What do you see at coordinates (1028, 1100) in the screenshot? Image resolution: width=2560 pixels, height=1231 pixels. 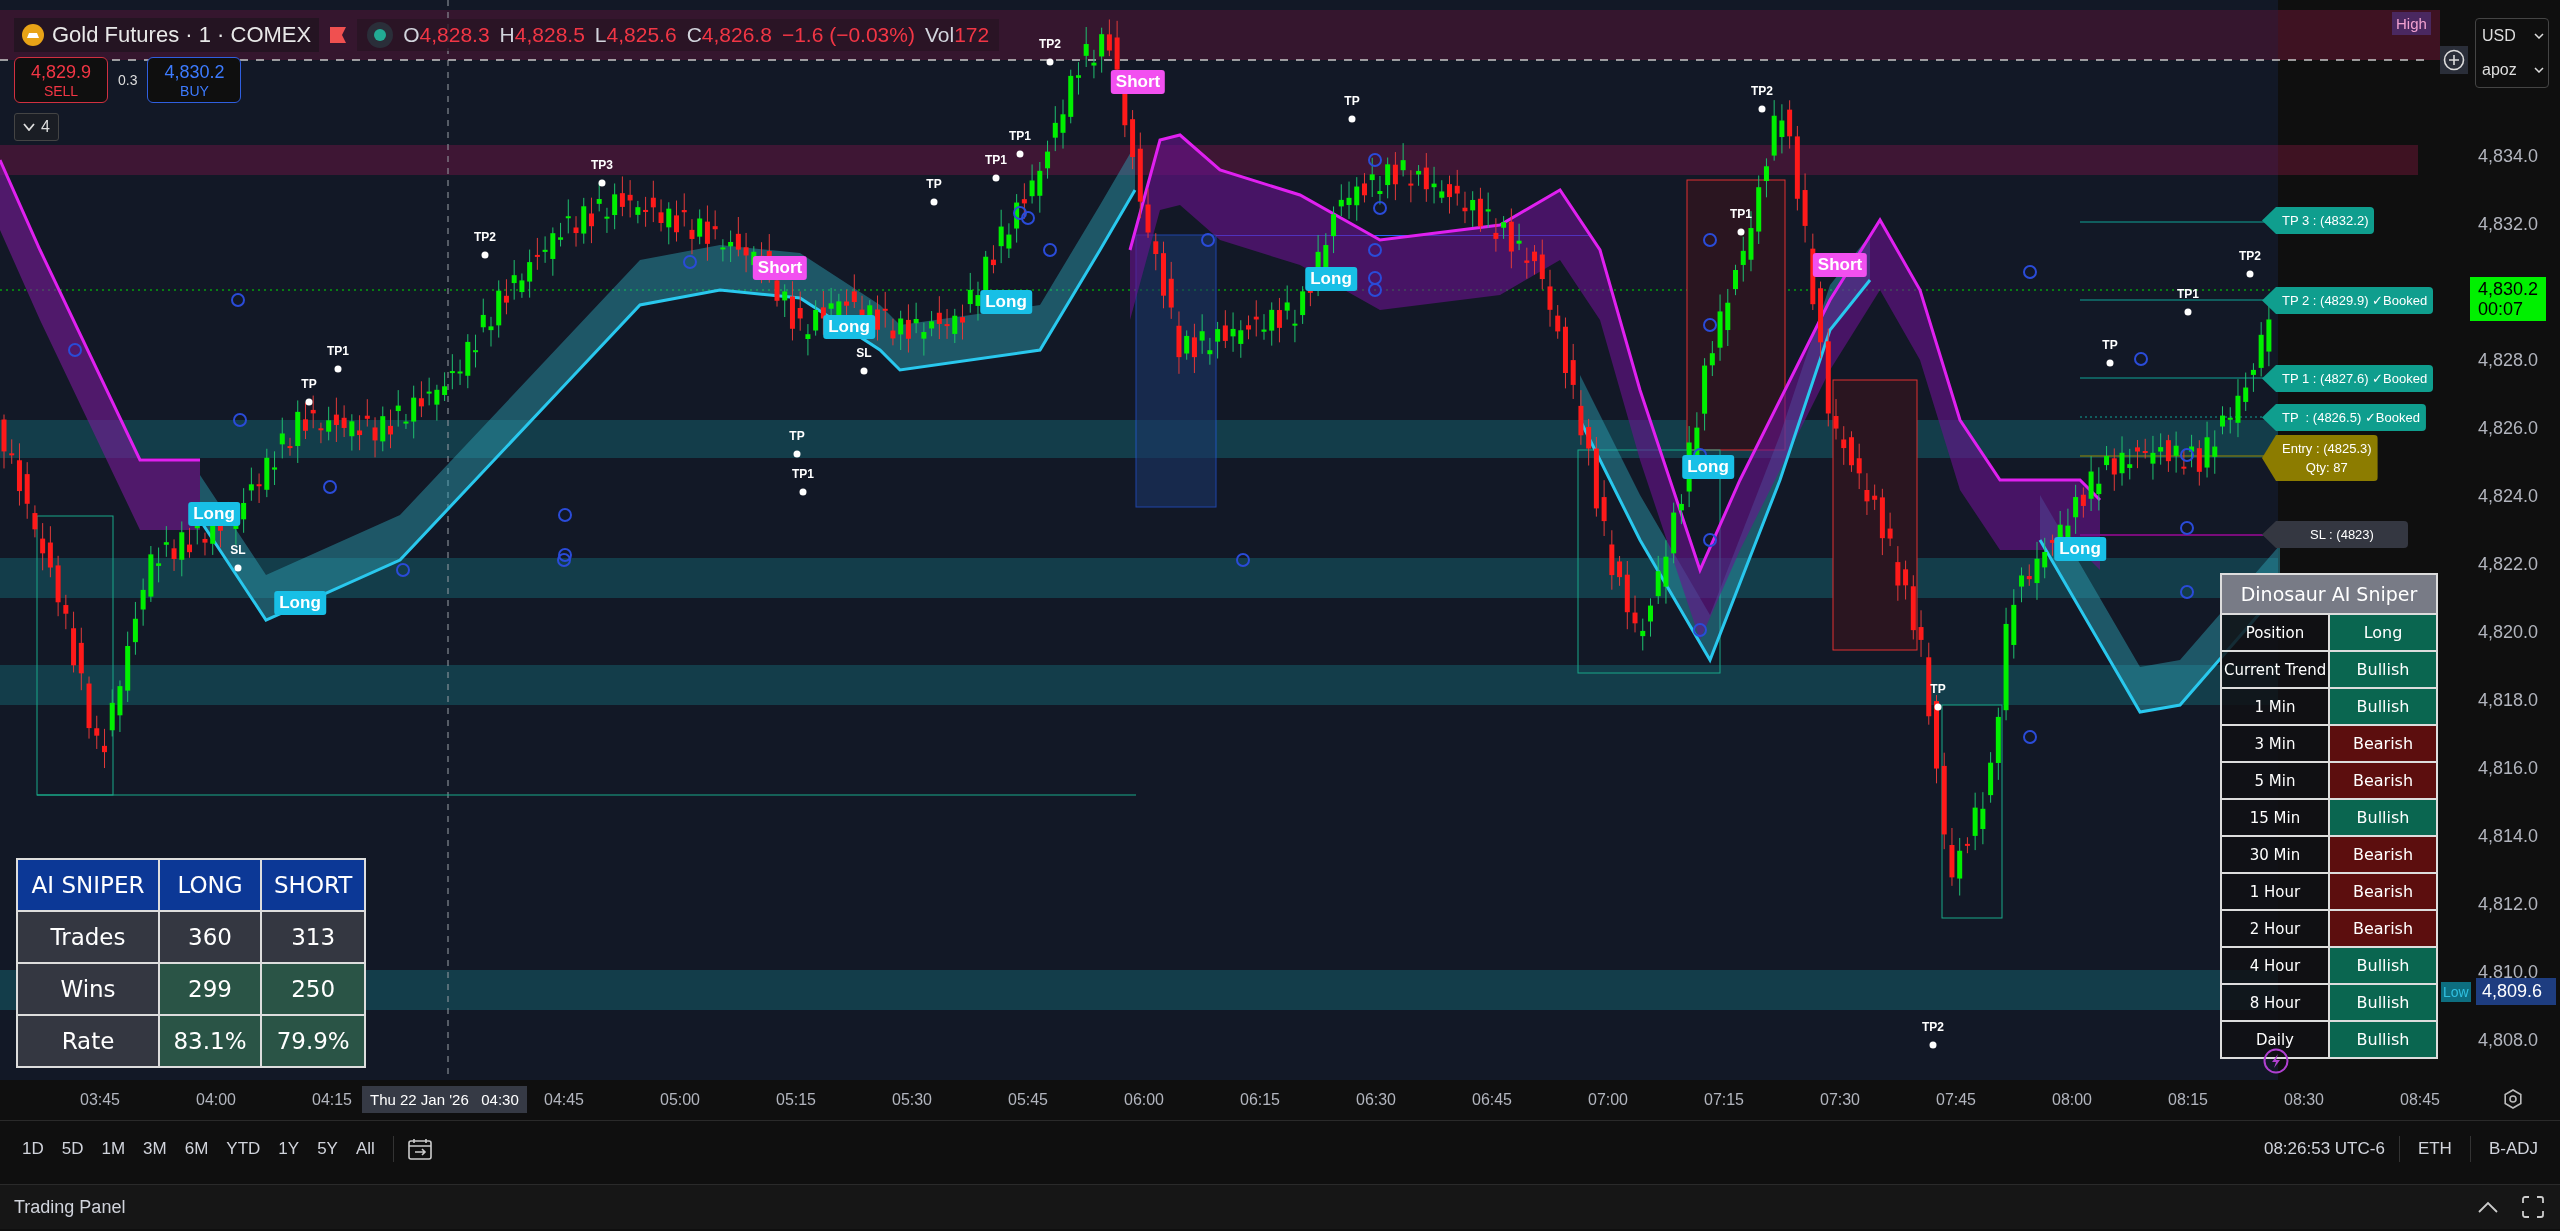 I see `time-label: 05:45` at bounding box center [1028, 1100].